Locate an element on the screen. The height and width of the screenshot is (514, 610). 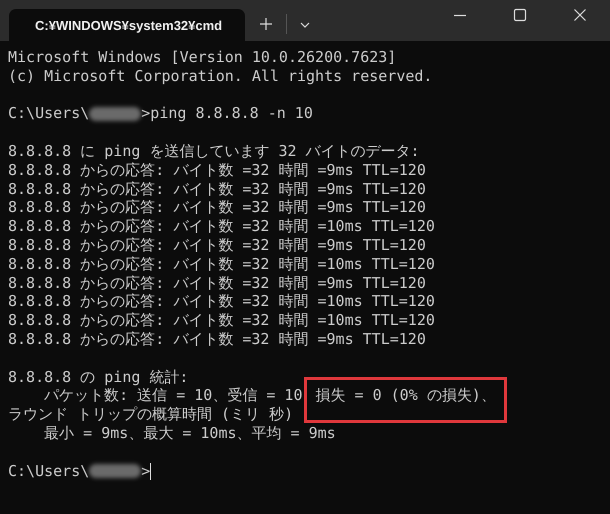
maximize-icon is located at coordinates (520, 15).